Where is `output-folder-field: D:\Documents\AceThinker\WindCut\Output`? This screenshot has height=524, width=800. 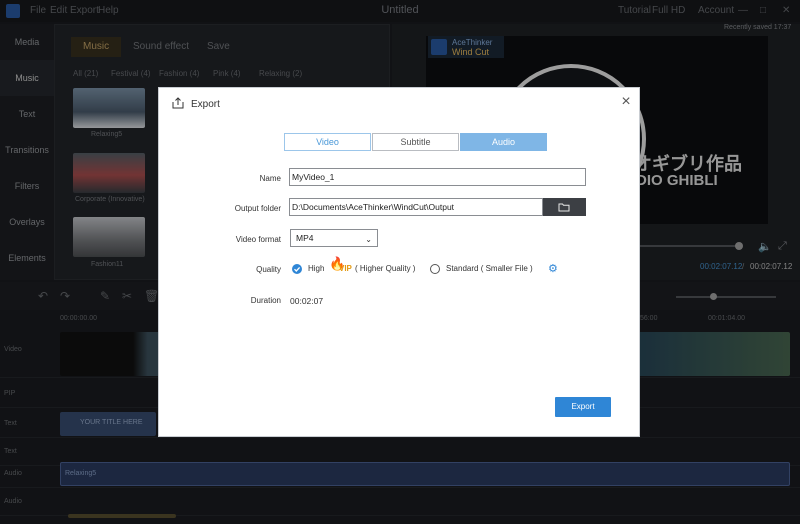 output-folder-field: D:\Documents\AceThinker\WindCut\Output is located at coordinates (416, 207).